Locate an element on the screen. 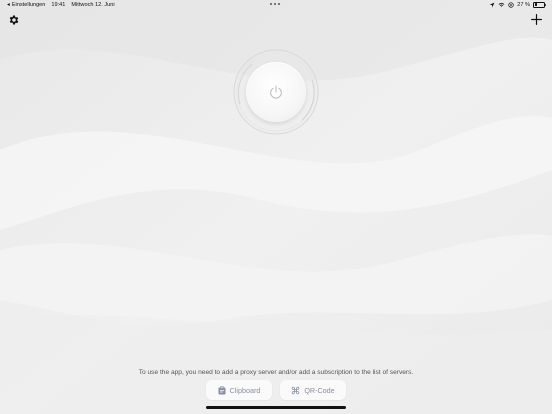 The height and width of the screenshot is (414, 552). status-left: ◂ Einstellungen 19:41 Mittwoch 12. Juni is located at coordinates (61, 5).